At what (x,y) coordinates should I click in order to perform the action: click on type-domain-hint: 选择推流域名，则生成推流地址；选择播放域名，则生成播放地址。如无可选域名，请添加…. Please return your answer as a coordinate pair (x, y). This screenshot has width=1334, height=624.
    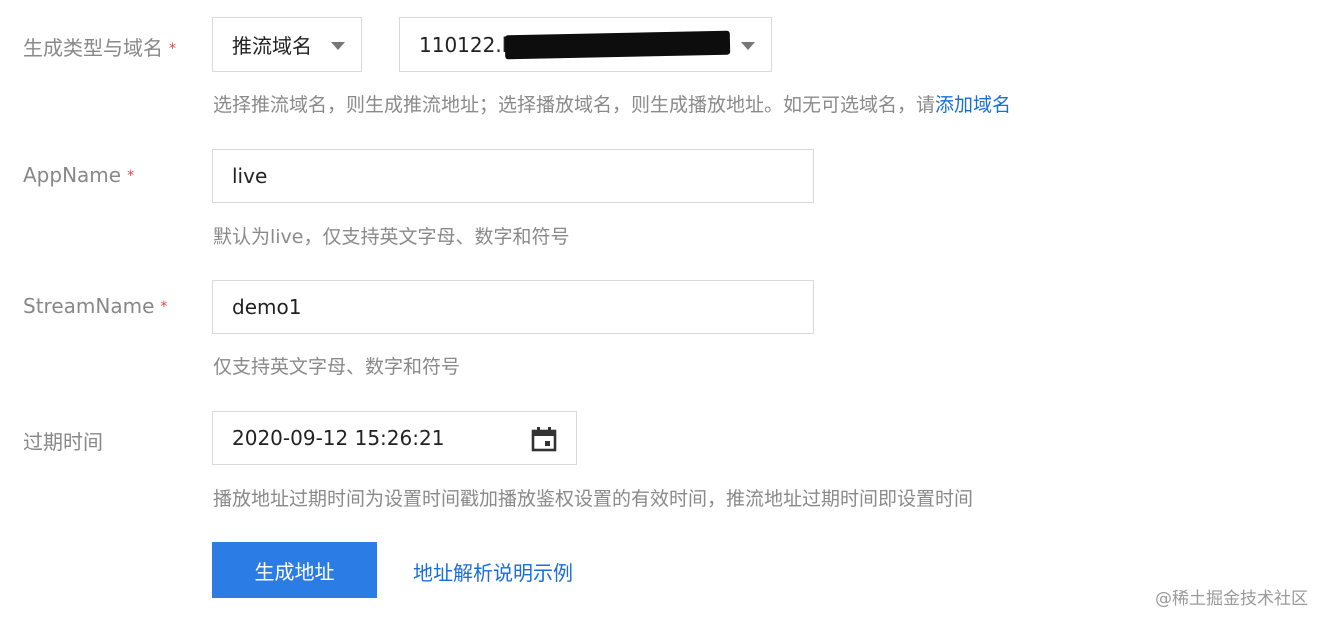
    Looking at the image, I should click on (612, 103).